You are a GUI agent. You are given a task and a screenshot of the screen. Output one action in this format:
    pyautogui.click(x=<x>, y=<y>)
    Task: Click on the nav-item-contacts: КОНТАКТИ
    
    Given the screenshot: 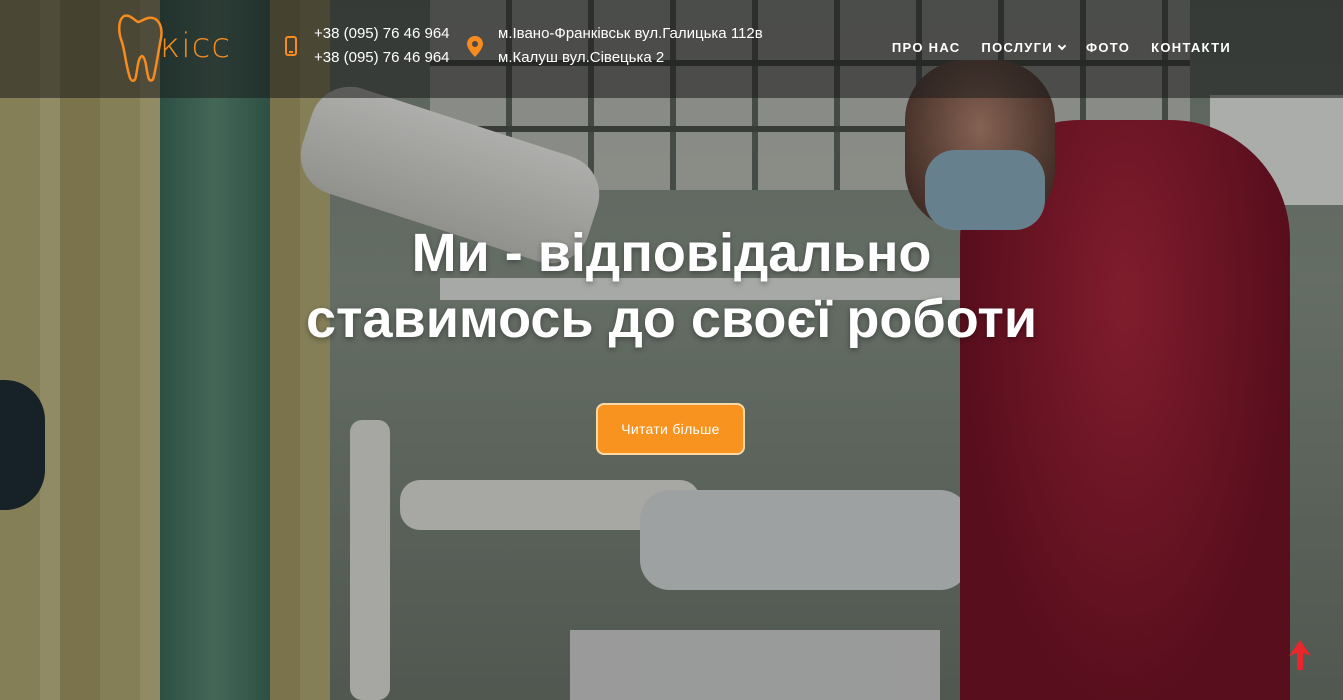 What is the action you would take?
    pyautogui.click(x=1191, y=47)
    